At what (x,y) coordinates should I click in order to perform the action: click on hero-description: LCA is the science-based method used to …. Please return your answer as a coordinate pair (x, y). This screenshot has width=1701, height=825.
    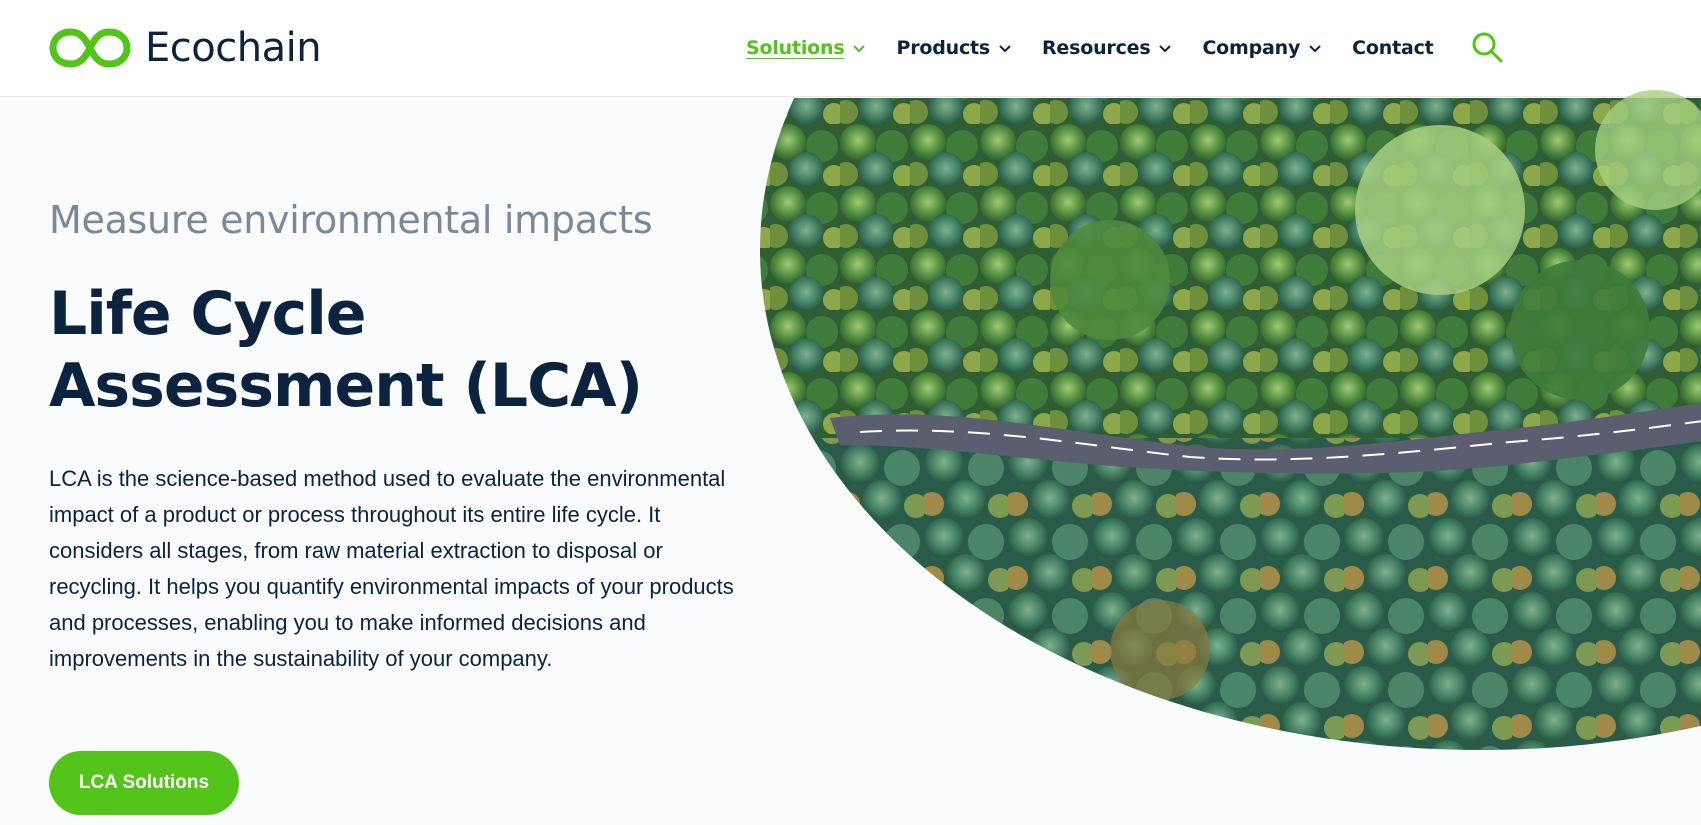
    Looking at the image, I should click on (391, 568).